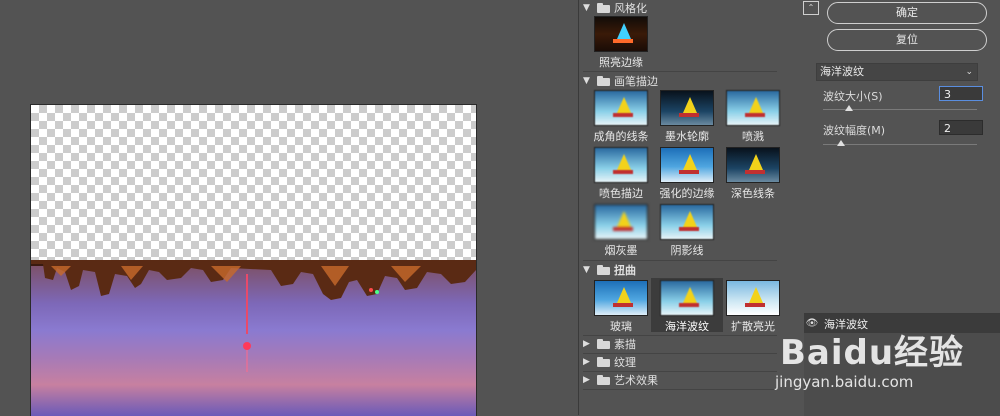 Image resolution: width=1000 pixels, height=416 pixels. What do you see at coordinates (680, 344) in the screenshot?
I see `category-sketch: ▶ 素描` at bounding box center [680, 344].